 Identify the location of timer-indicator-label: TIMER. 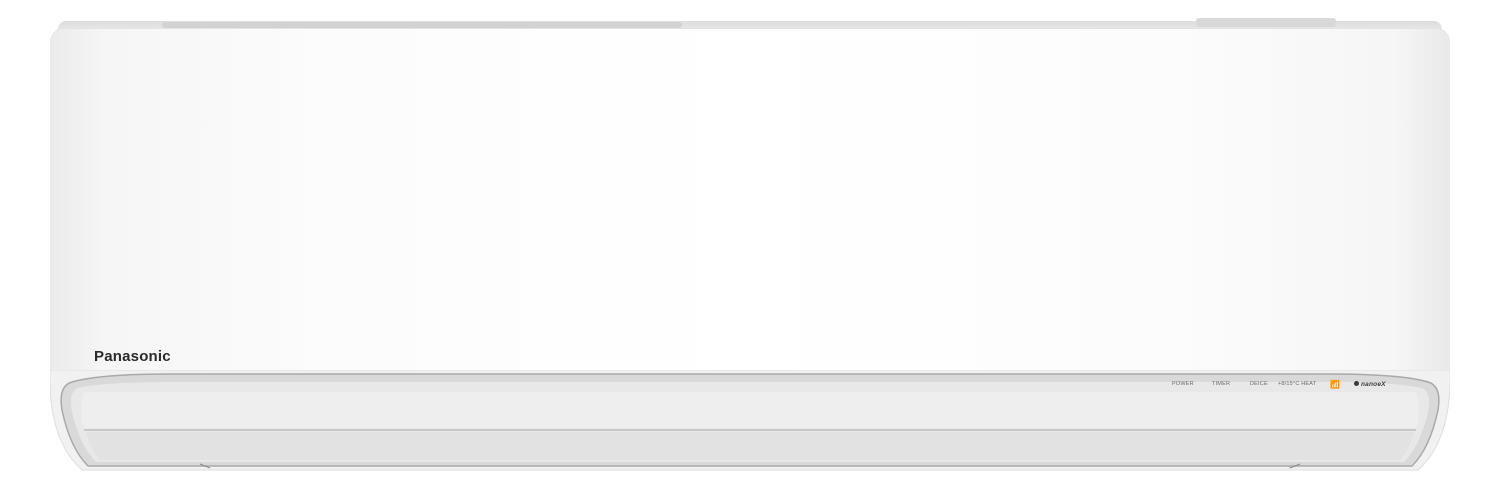
(1221, 384).